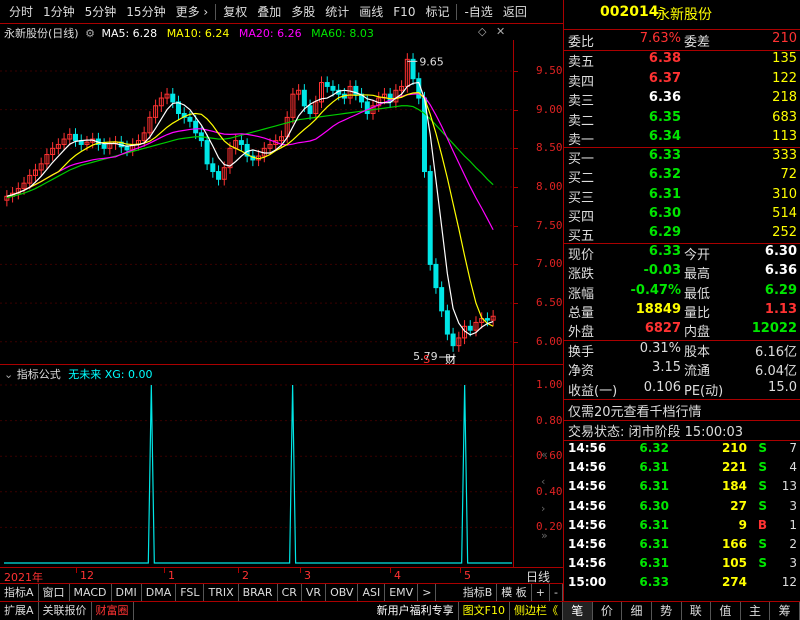 This screenshot has width=800, height=620. What do you see at coordinates (666, 368) in the screenshot?
I see `fund-value: 3.15` at bounding box center [666, 368].